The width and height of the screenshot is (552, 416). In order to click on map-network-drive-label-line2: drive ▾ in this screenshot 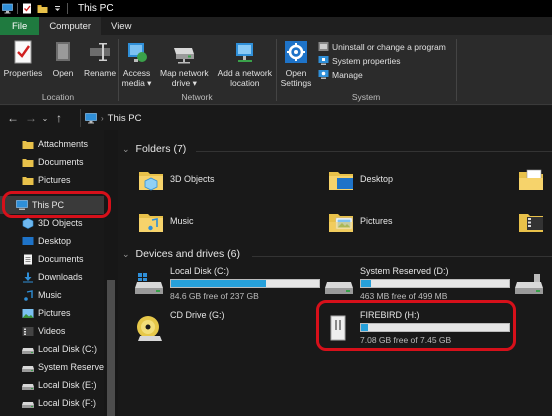, I will do `click(184, 83)`.